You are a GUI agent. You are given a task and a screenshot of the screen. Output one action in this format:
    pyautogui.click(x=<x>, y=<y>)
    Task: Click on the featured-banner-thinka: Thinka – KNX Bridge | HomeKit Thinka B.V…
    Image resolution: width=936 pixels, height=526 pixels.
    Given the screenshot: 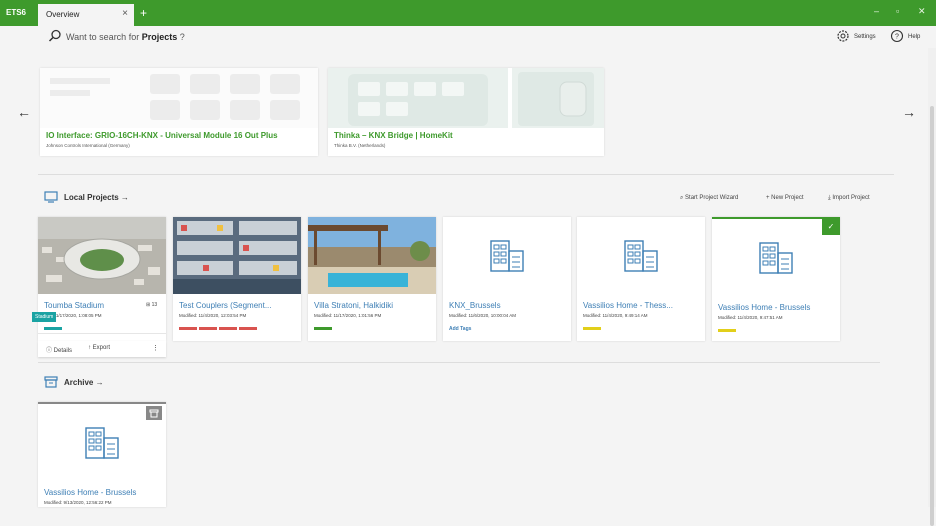 What is the action you would take?
    pyautogui.click(x=466, y=112)
    